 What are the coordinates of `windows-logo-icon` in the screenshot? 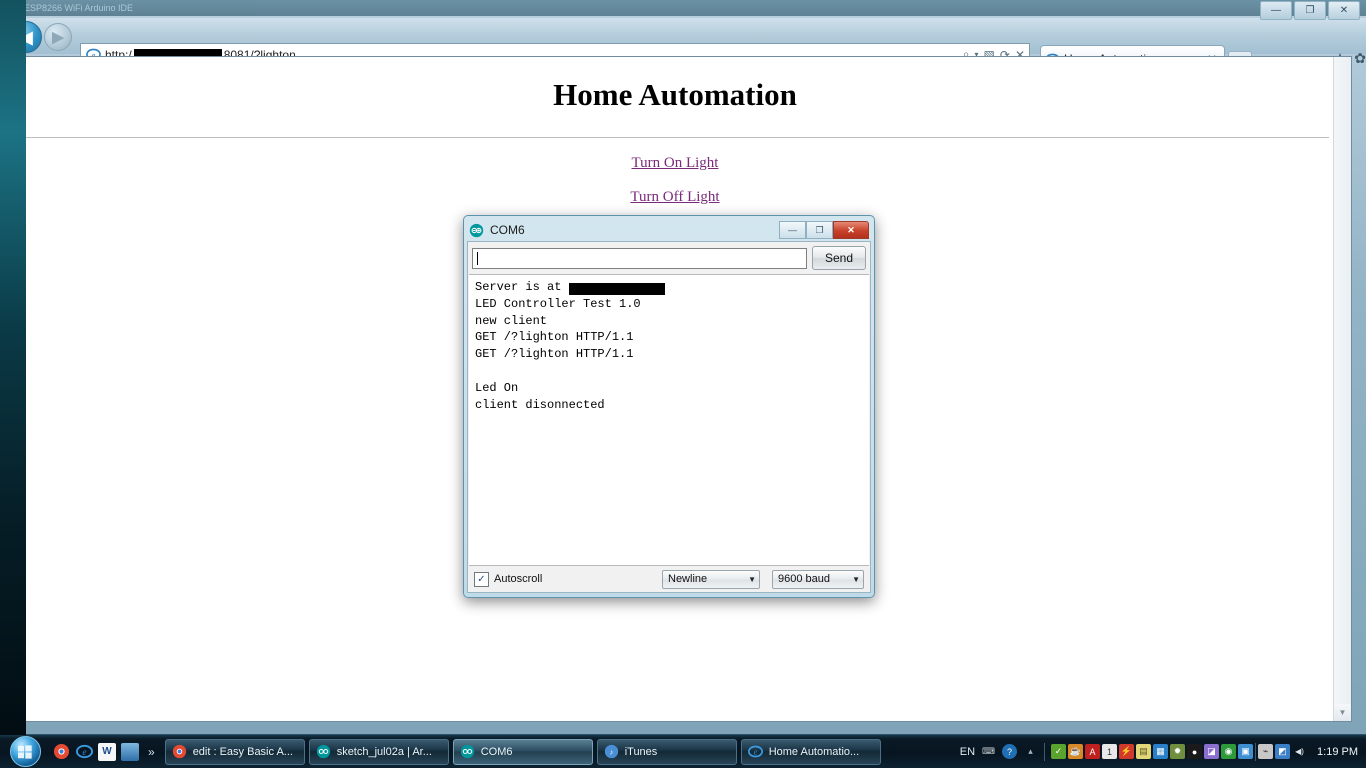 It's located at (25, 751).